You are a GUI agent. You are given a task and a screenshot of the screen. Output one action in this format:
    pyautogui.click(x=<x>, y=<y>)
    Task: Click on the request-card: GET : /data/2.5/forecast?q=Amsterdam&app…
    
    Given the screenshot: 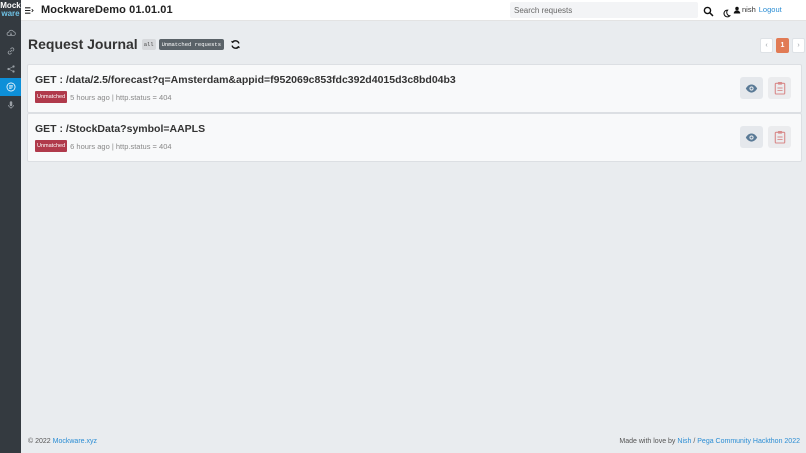 What is the action you would take?
    pyautogui.click(x=414, y=88)
    